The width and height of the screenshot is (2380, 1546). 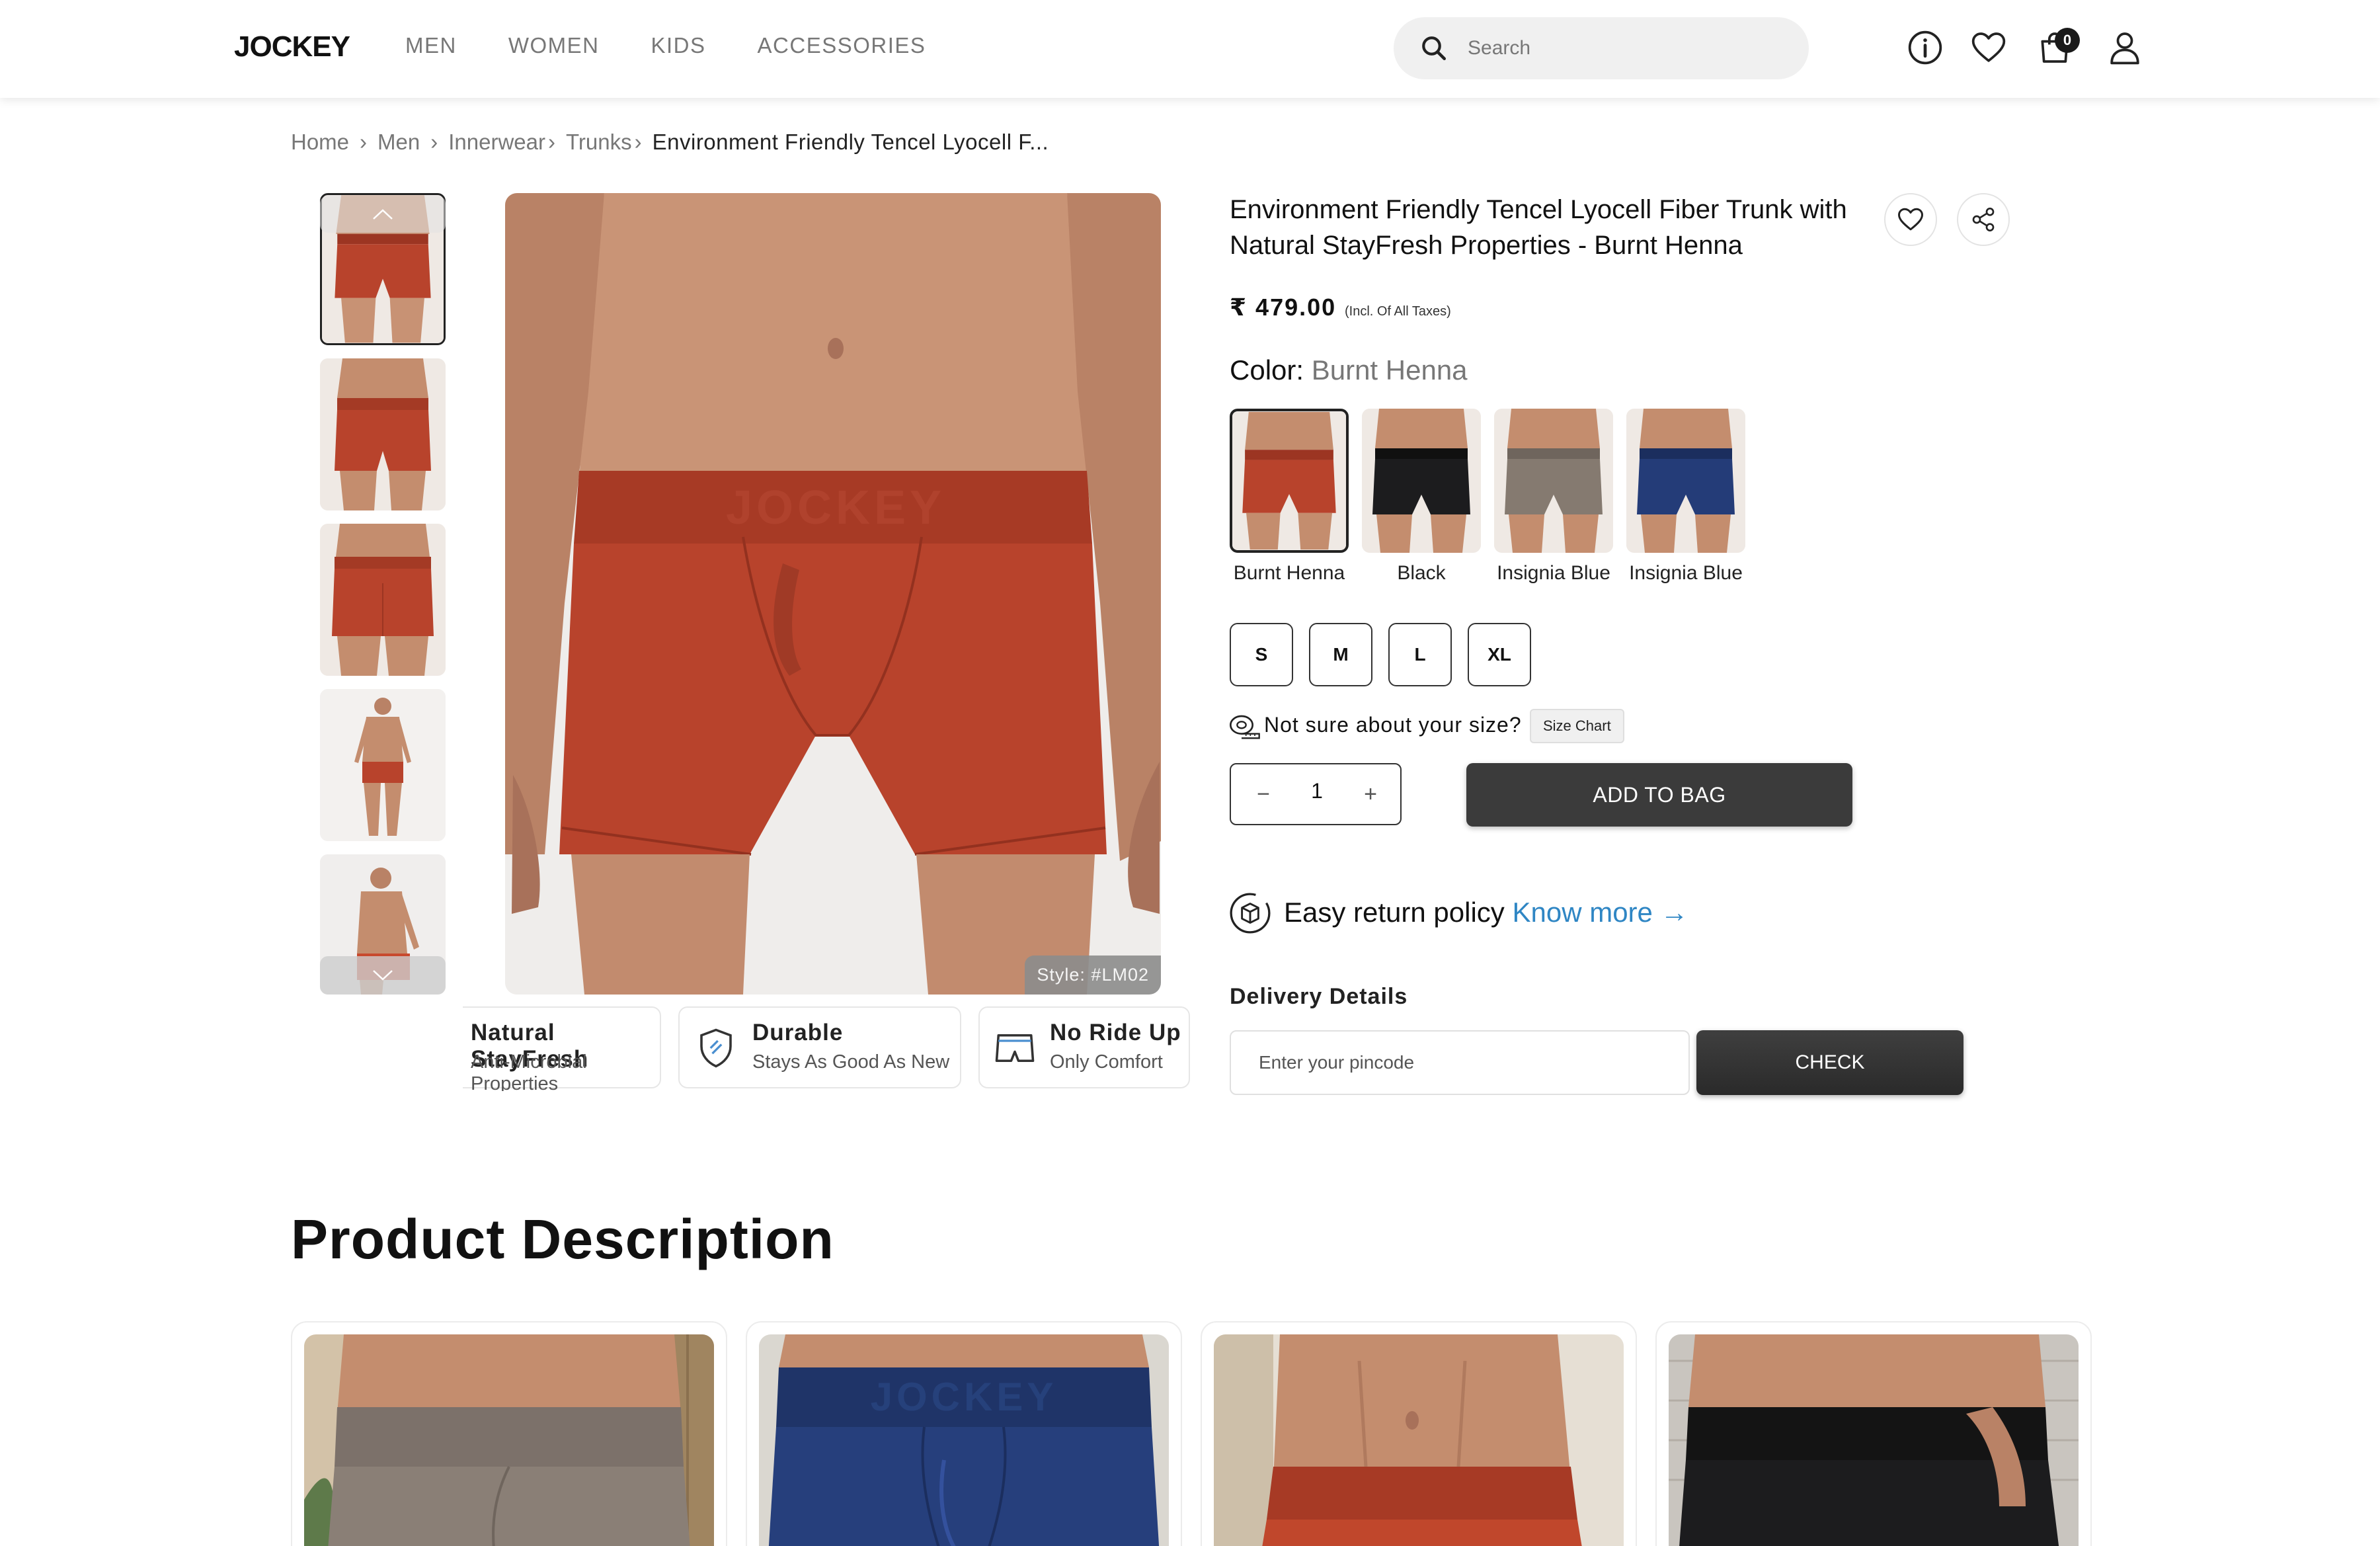 I want to click on main-product-image: JOCKEY Style: #LM02, so click(x=833, y=594).